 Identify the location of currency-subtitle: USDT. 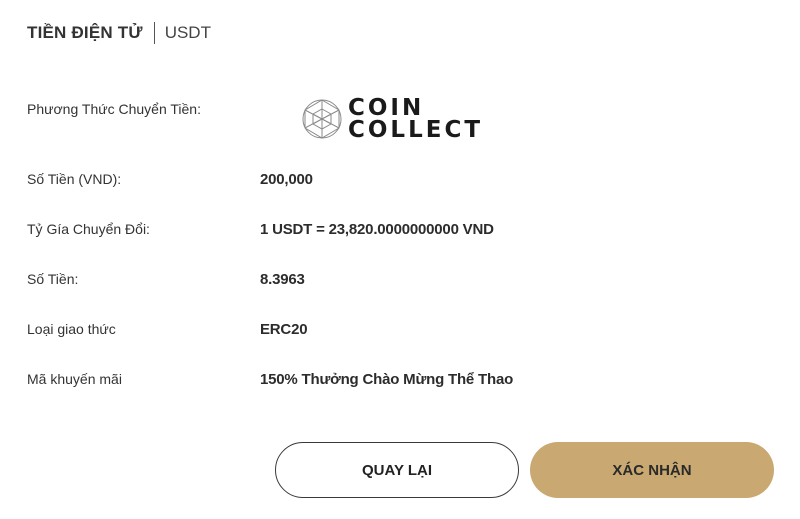
(187, 32).